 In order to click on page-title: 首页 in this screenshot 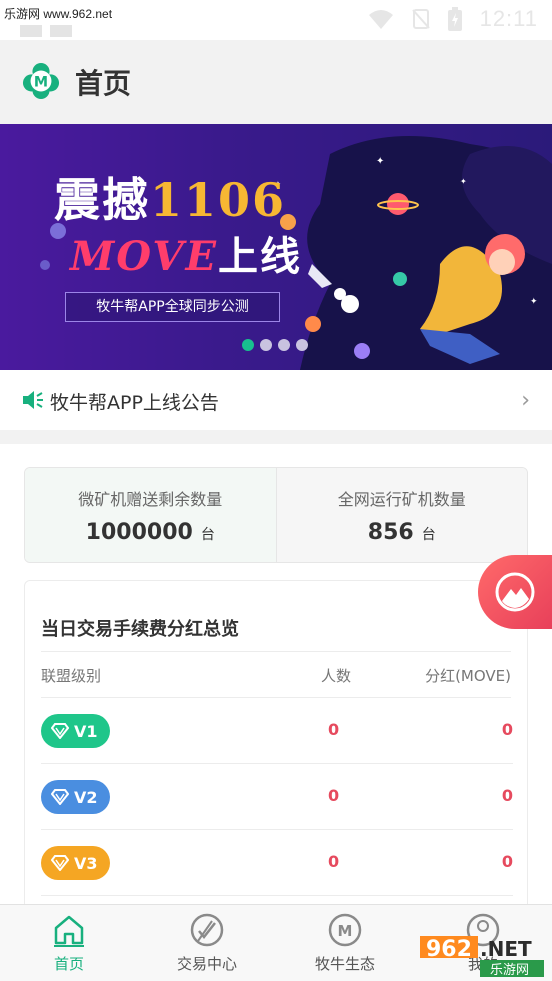, I will do `click(103, 83)`.